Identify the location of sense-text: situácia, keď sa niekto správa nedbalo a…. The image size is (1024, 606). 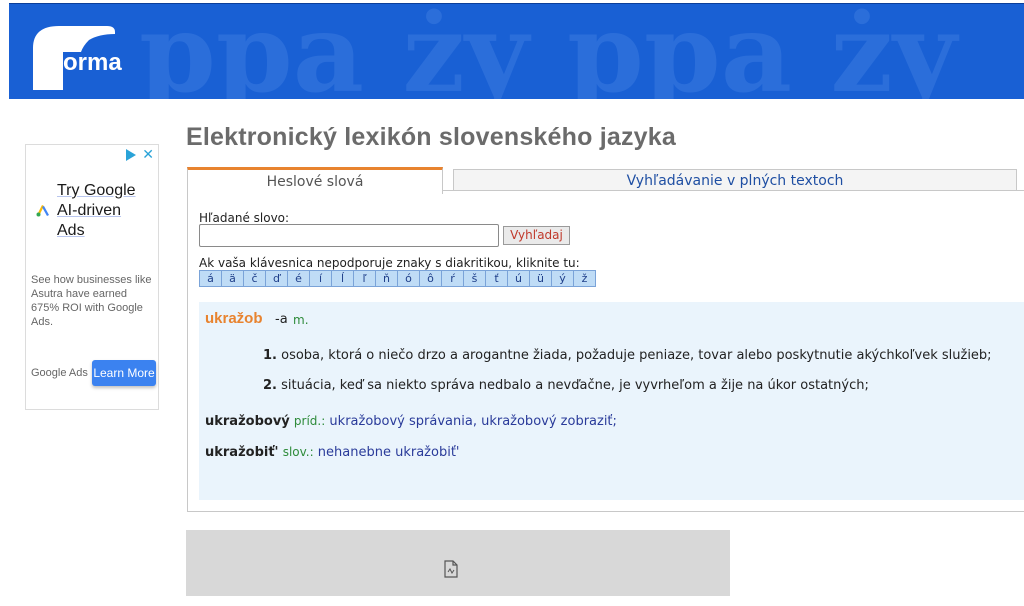
(575, 385).